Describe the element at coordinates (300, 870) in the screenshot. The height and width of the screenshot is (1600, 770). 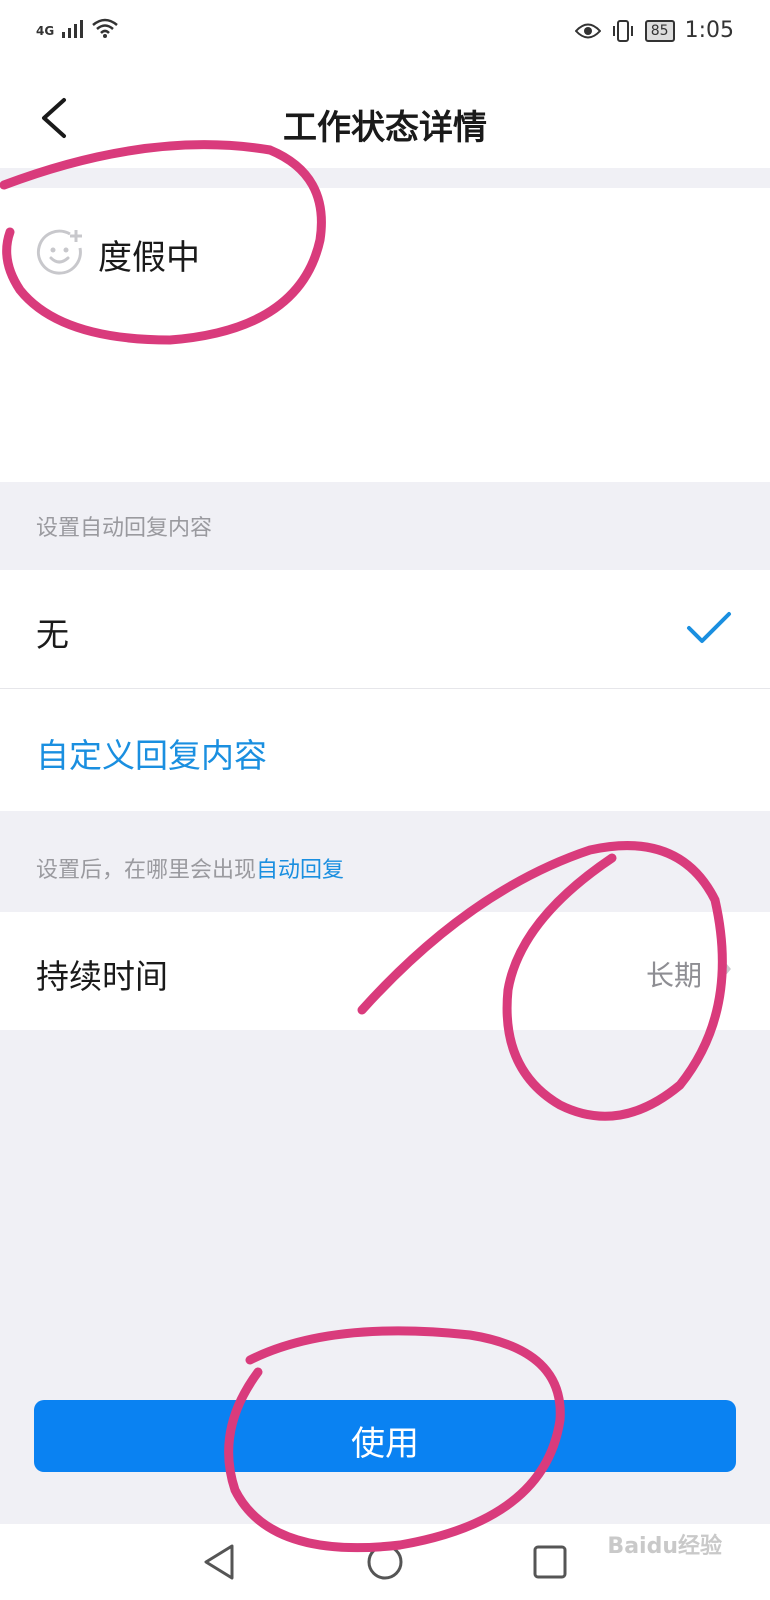
I see `auto-reply-link: 自动回复` at that location.